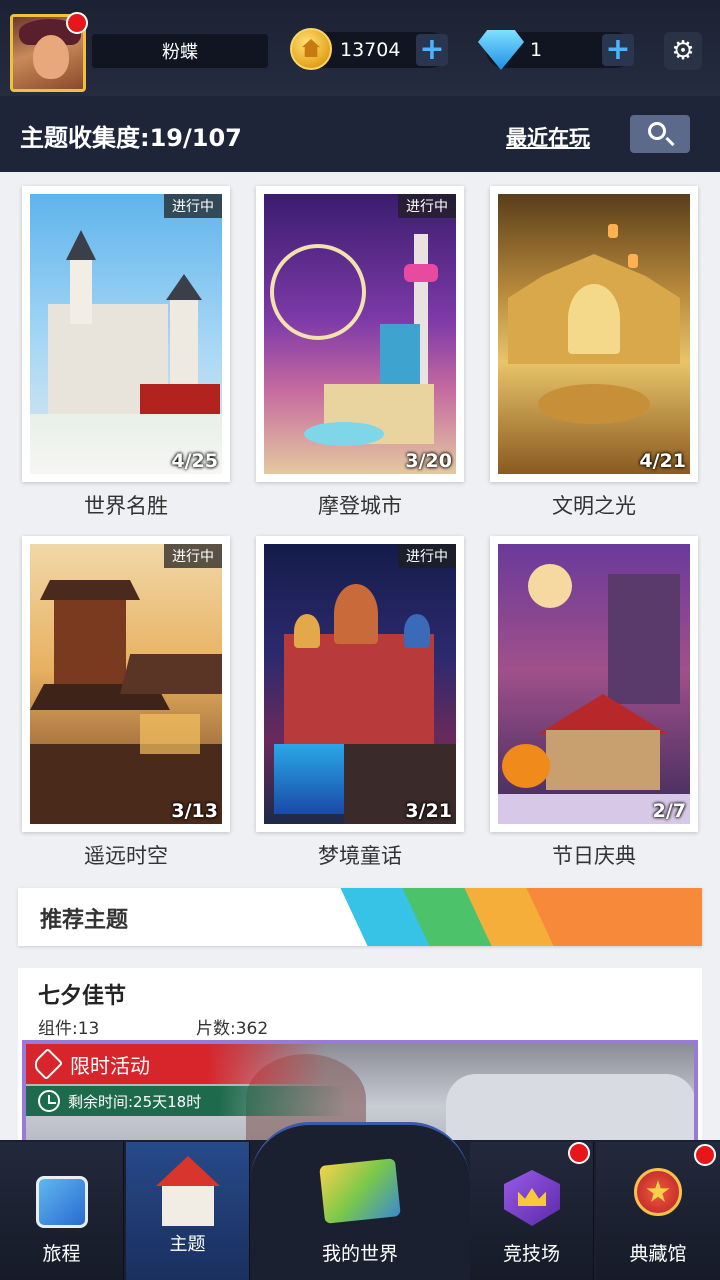 Image resolution: width=720 pixels, height=1280 pixels. Describe the element at coordinates (61, 1254) in the screenshot. I see `nav-label: 旅程` at that location.